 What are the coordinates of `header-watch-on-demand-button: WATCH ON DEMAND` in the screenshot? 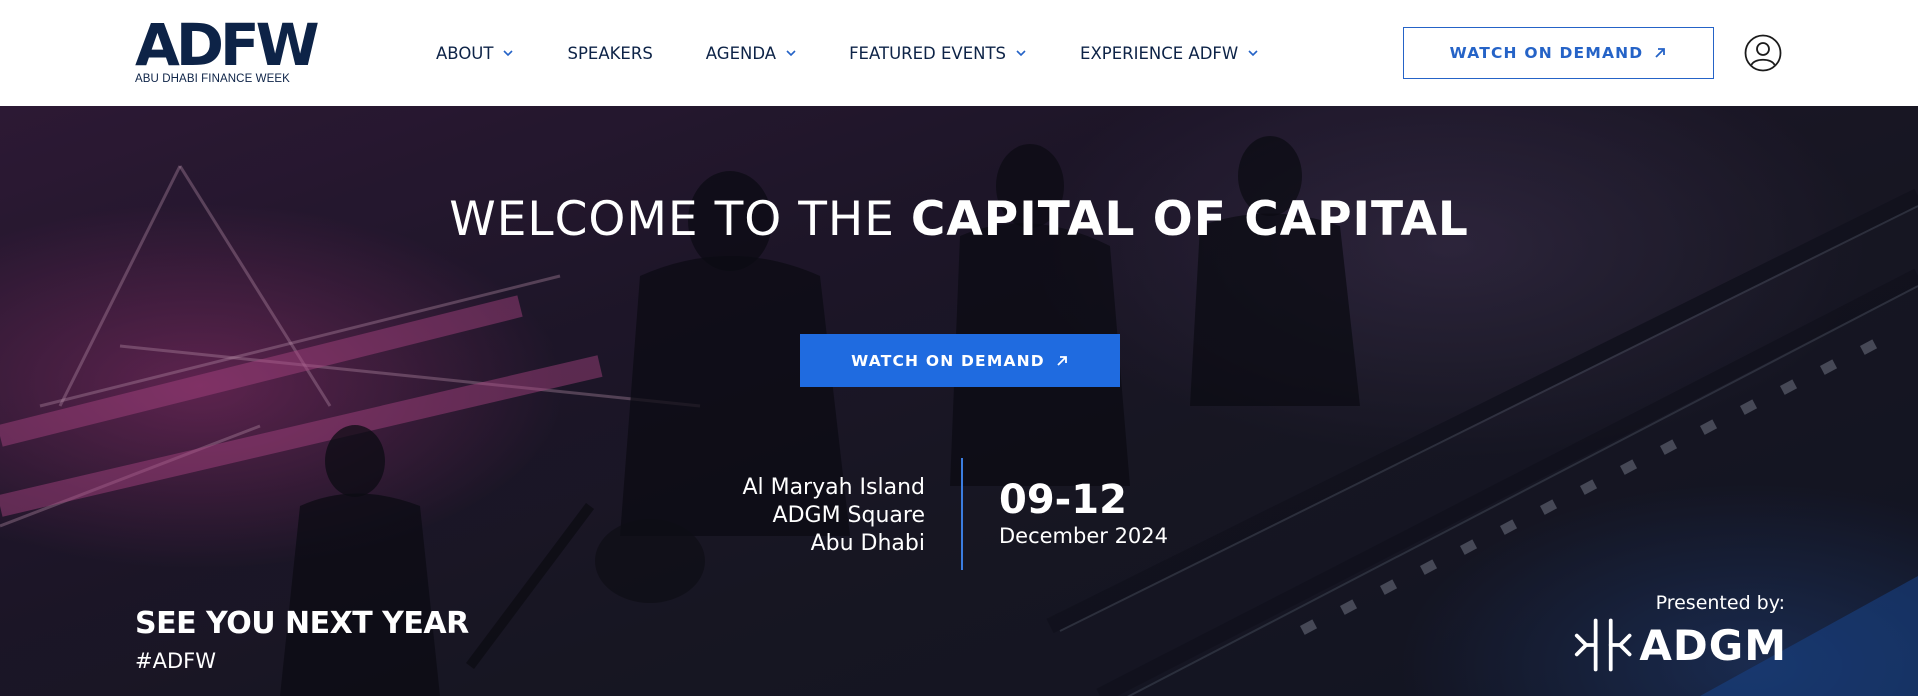 It's located at (1558, 53).